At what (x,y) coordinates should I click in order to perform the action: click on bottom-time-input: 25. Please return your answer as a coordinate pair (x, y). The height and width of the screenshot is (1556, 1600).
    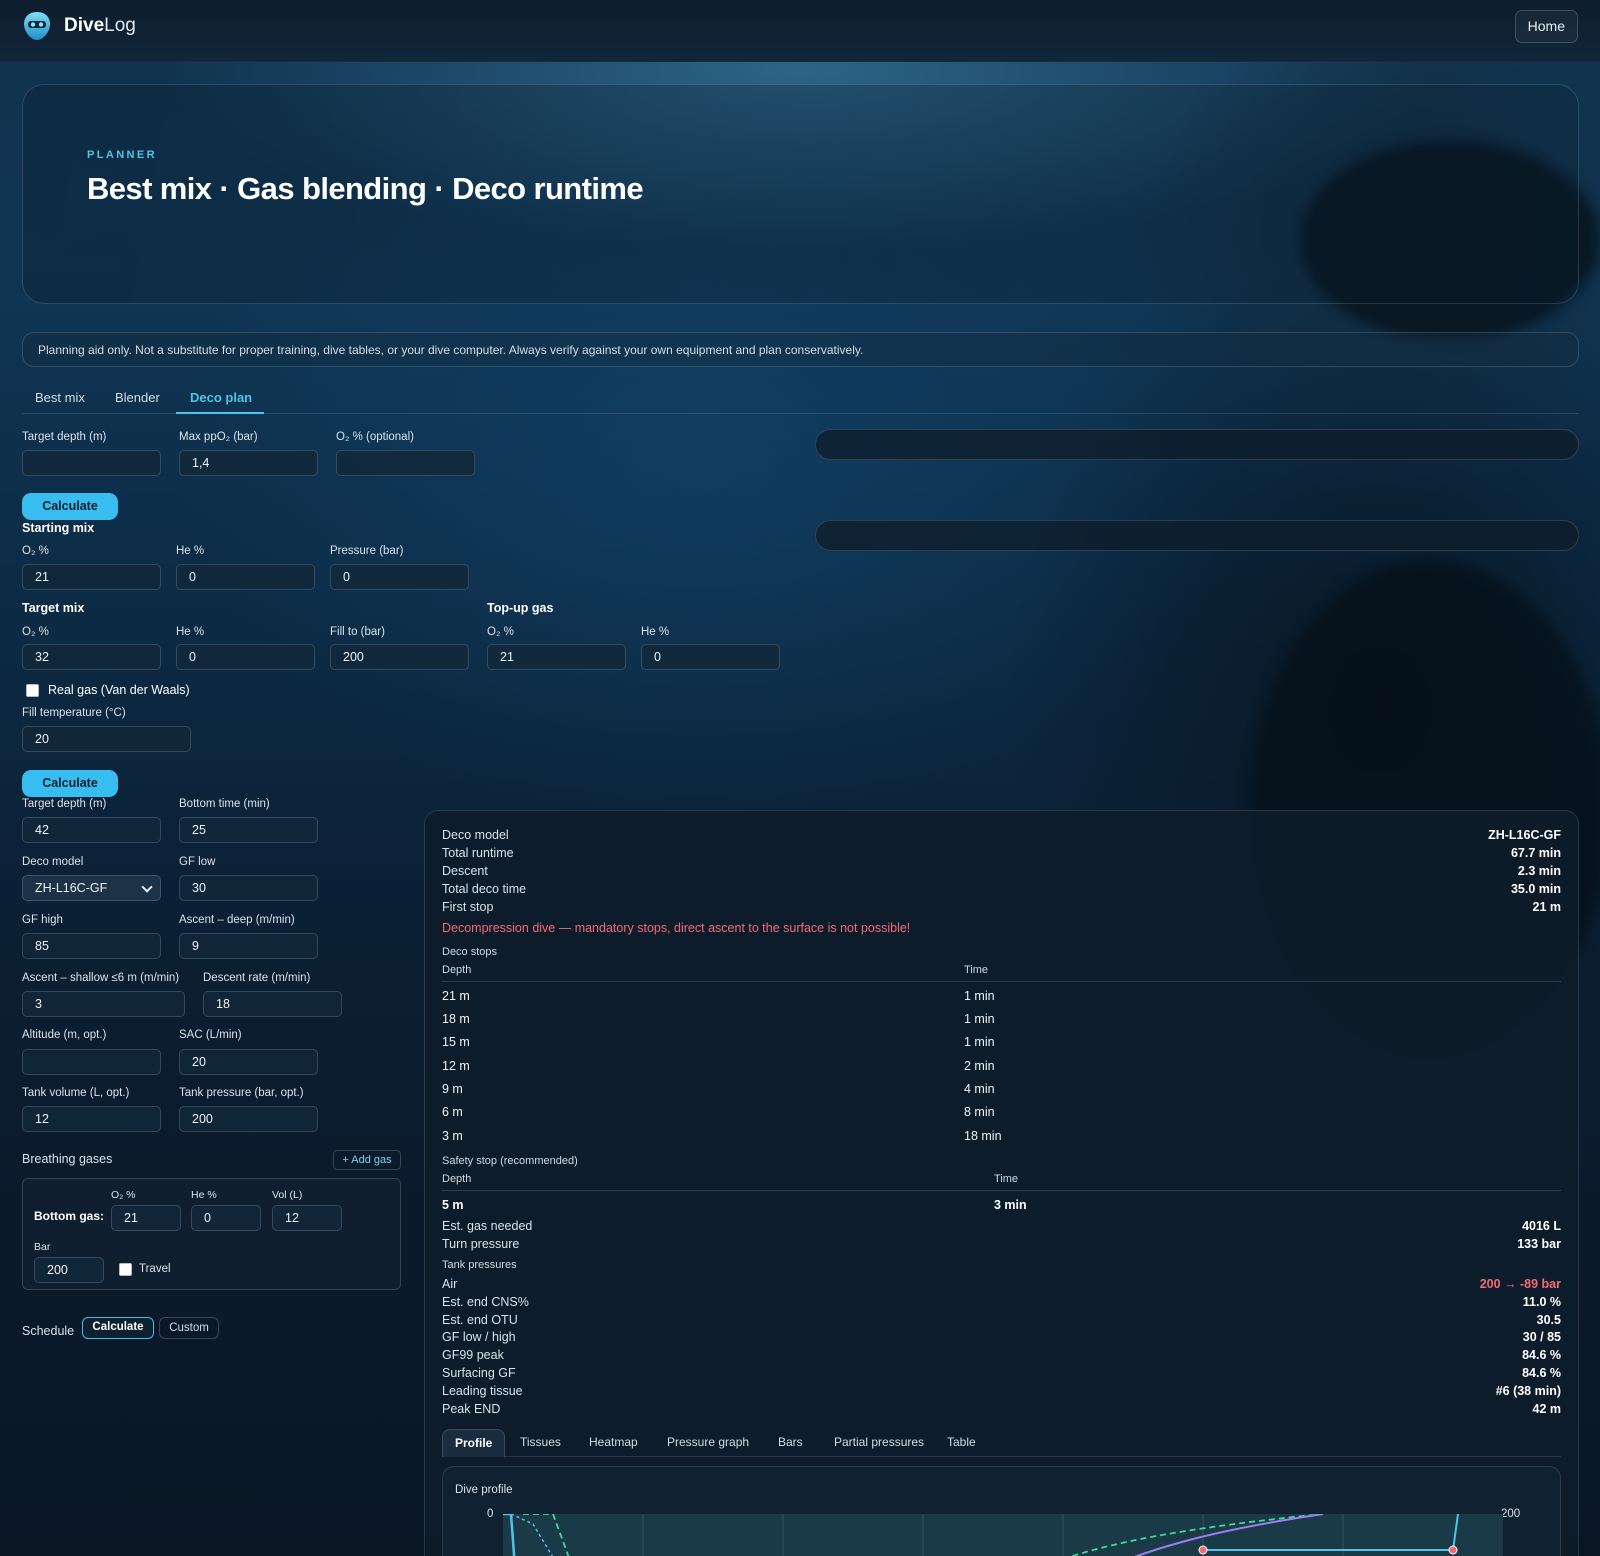
    Looking at the image, I should click on (248, 830).